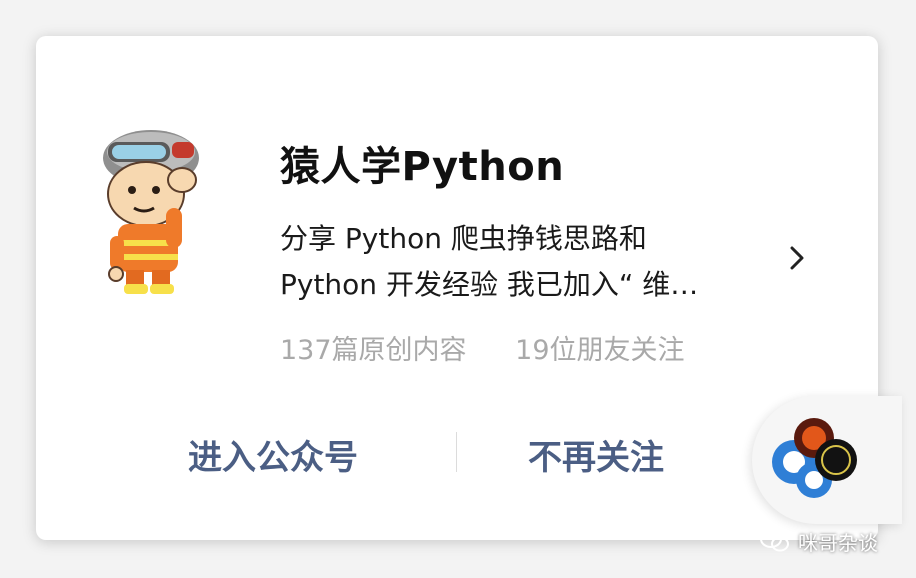 This screenshot has width=916, height=578. What do you see at coordinates (456, 452) in the screenshot?
I see `action-divider` at bounding box center [456, 452].